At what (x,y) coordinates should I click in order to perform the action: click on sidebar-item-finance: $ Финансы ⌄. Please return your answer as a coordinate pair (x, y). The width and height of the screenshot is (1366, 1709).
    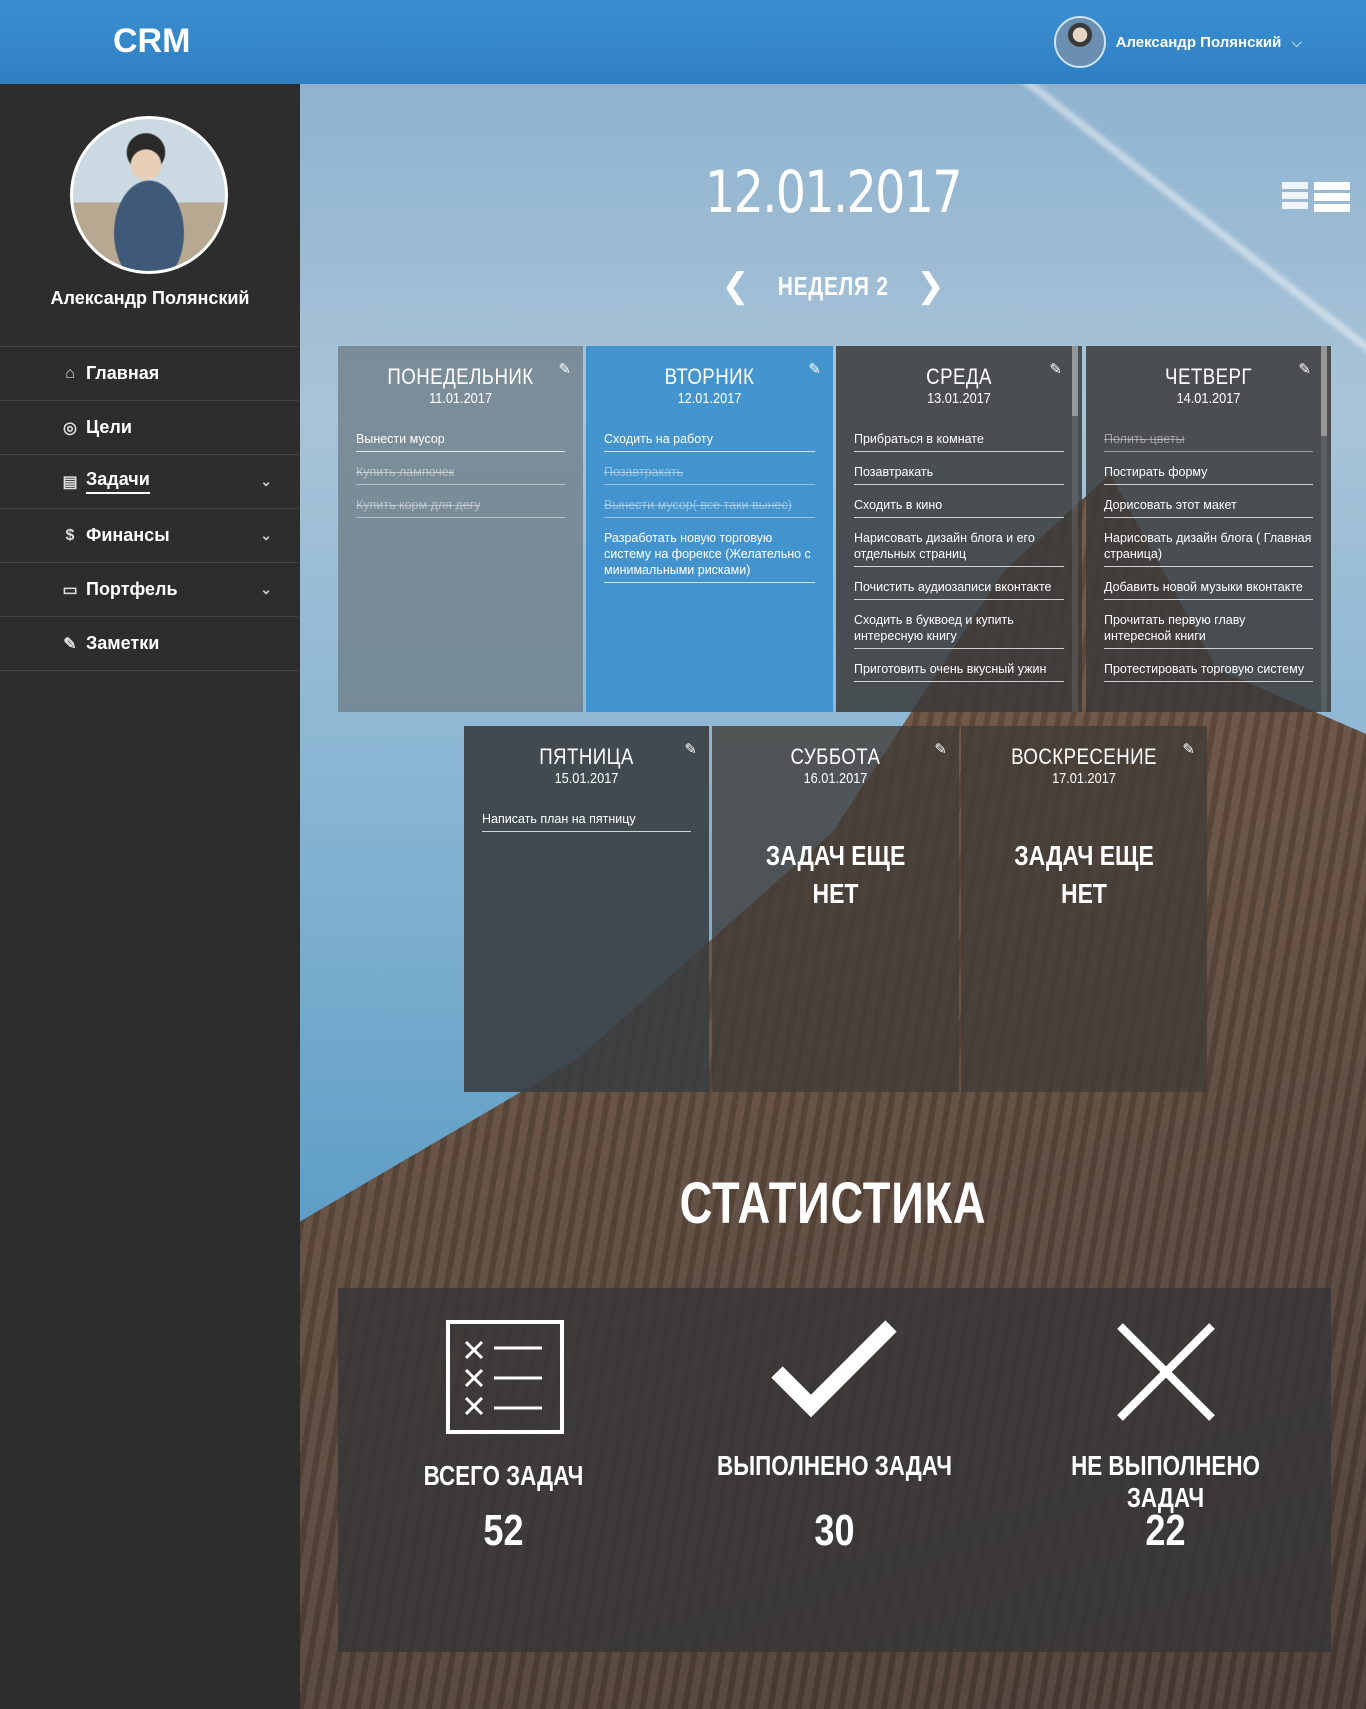
    Looking at the image, I should click on (149, 536).